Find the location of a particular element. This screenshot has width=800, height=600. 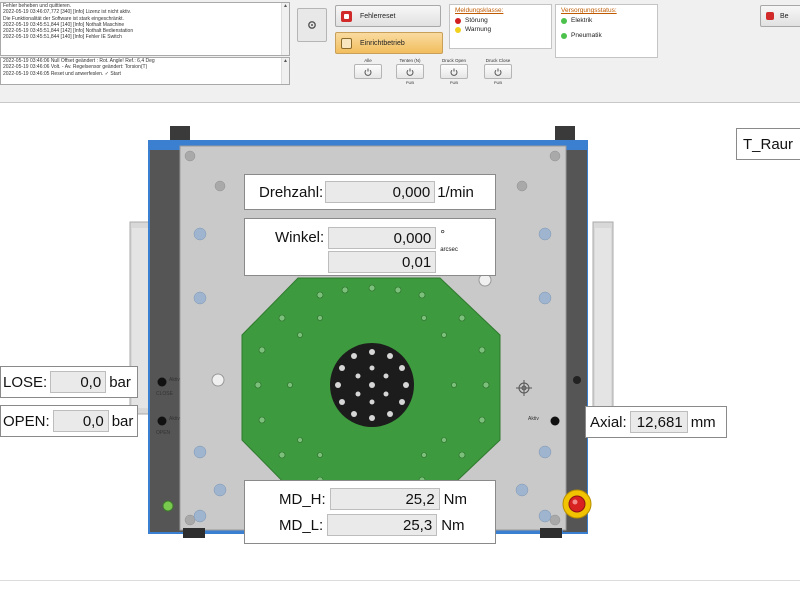

torque-high-unit: Nm is located at coordinates (455, 499).